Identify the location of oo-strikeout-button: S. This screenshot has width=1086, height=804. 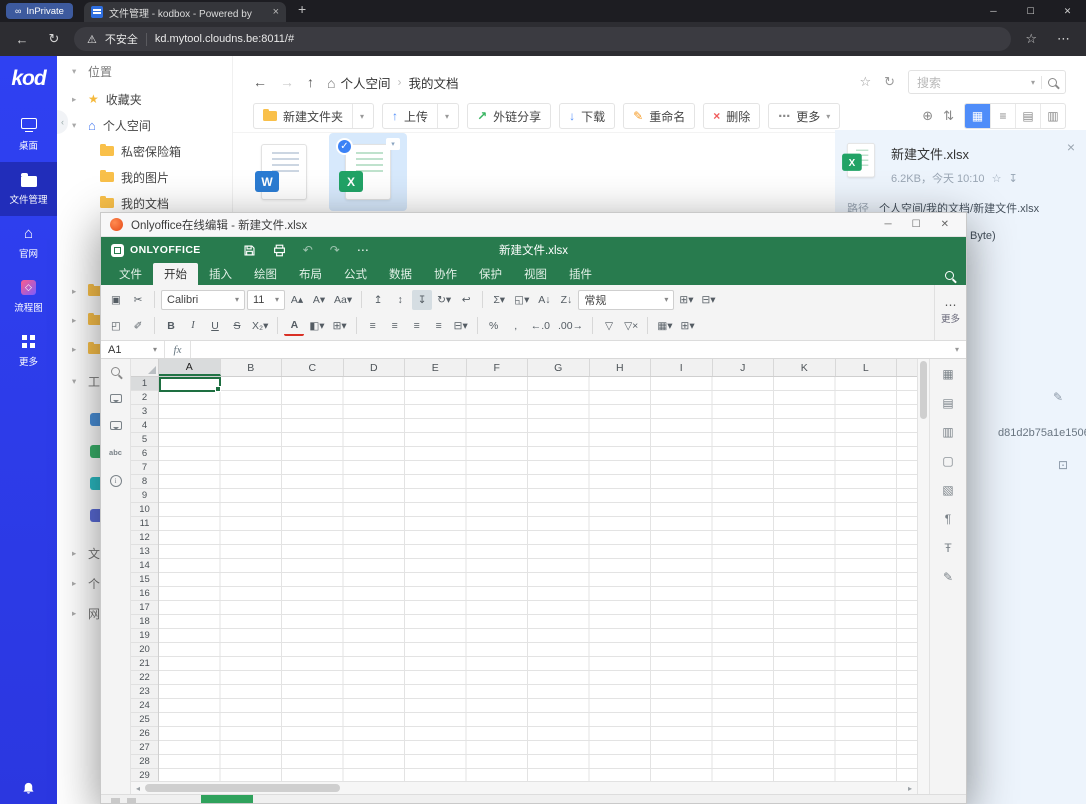
(237, 326).